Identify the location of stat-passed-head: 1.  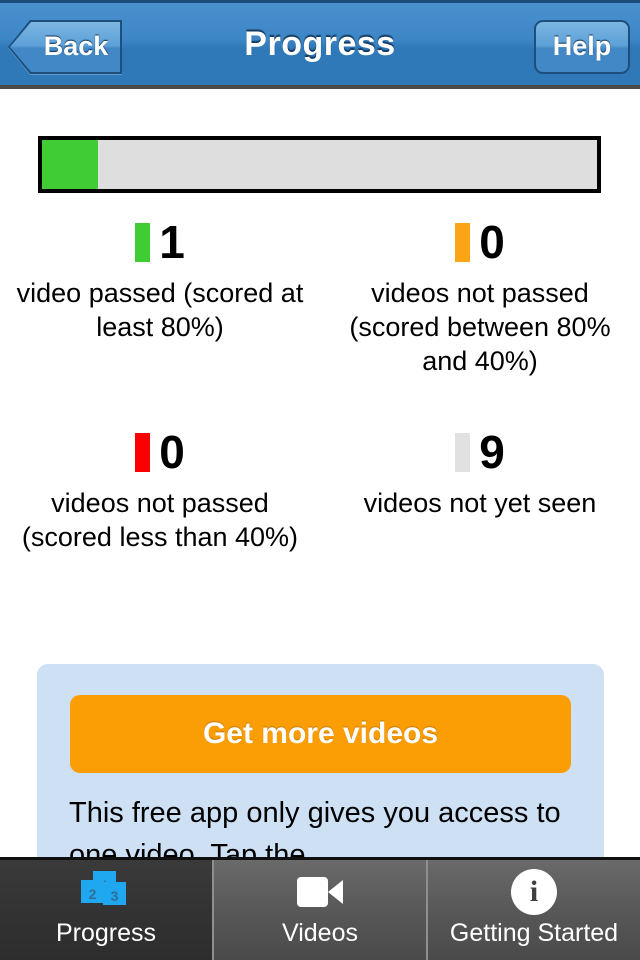
(160, 242).